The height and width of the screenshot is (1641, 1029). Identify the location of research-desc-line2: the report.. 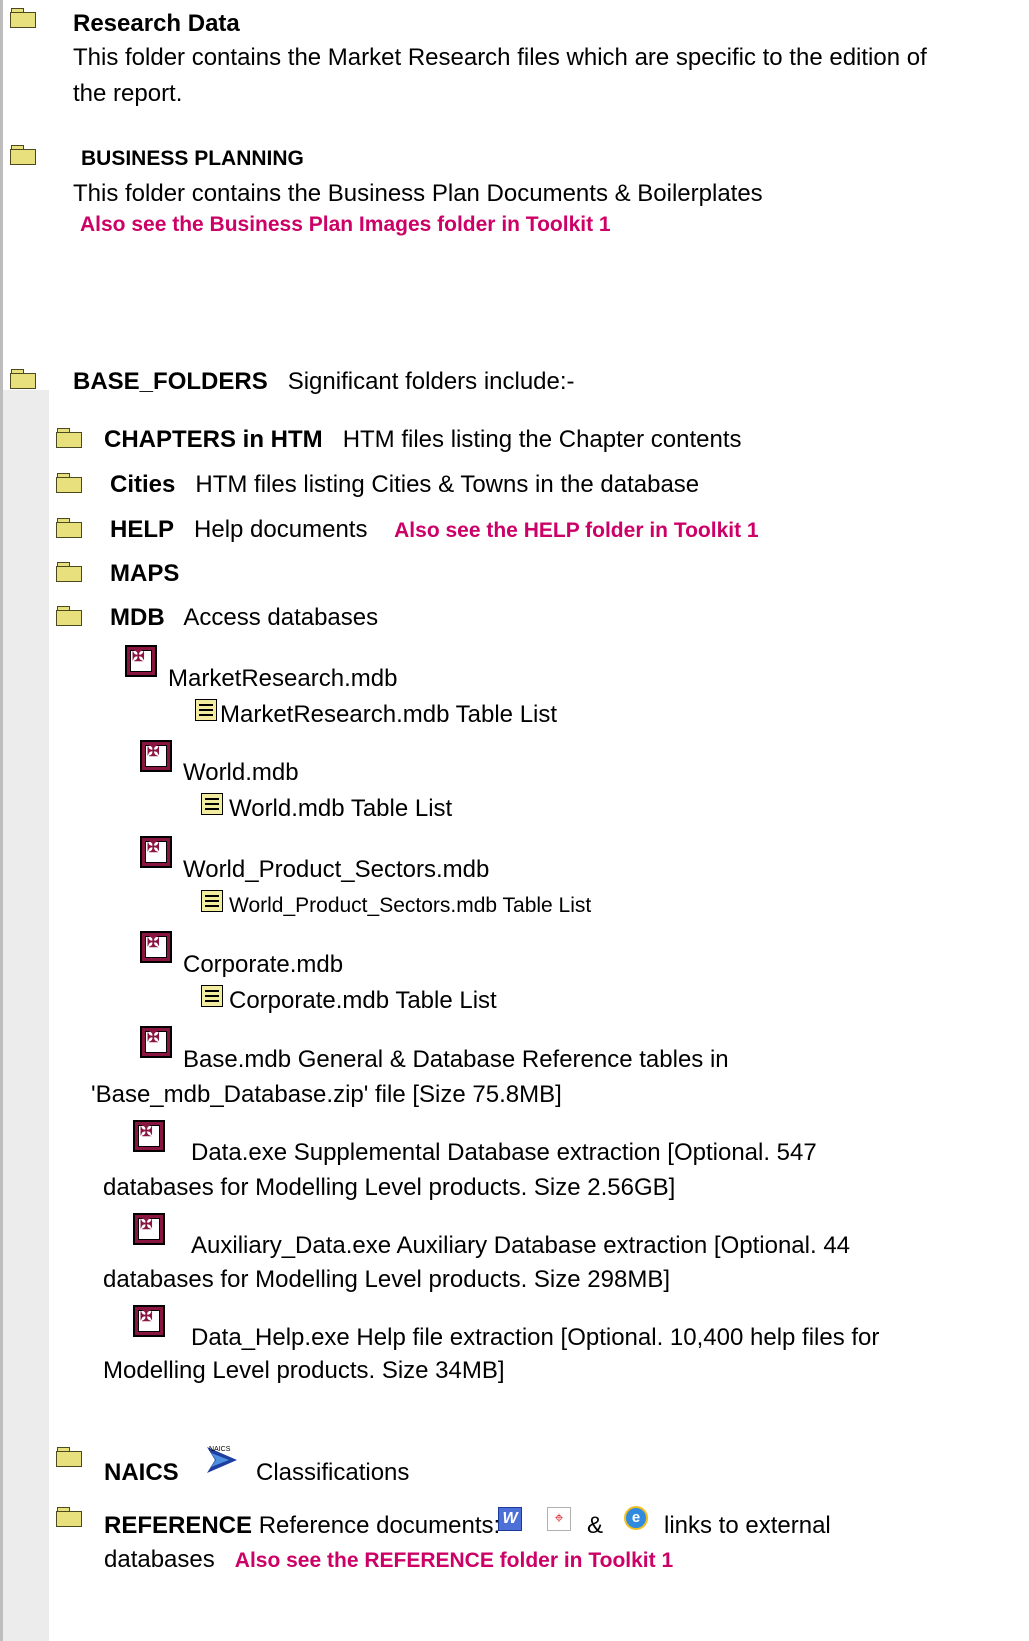
(128, 93).